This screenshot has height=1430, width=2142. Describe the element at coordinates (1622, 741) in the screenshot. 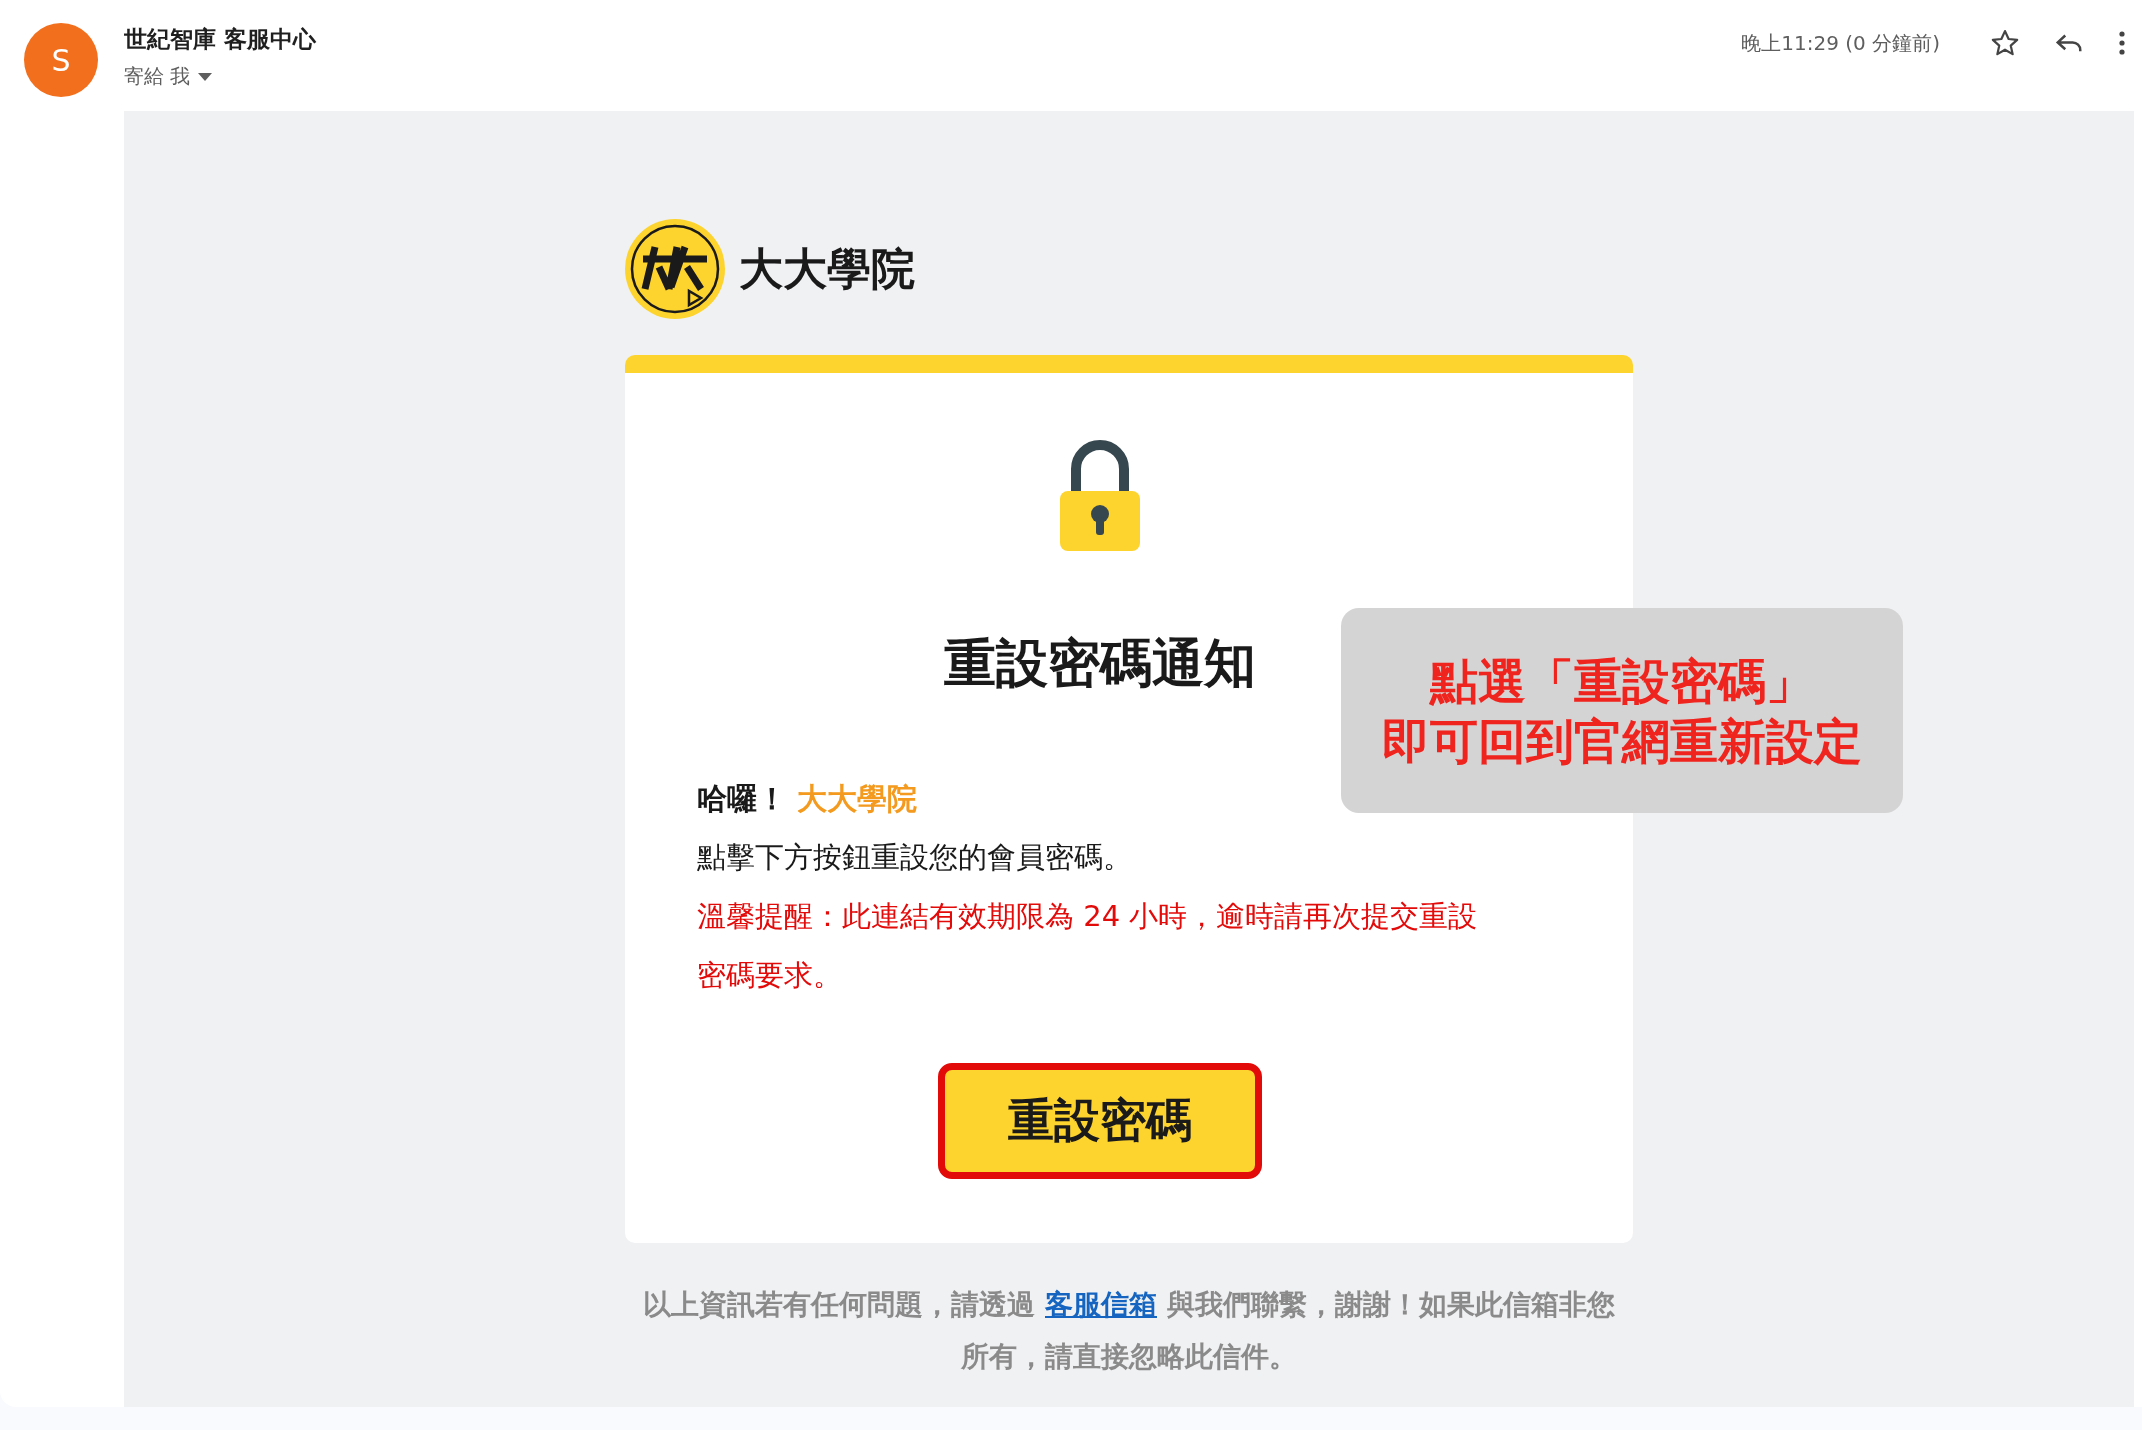

I see `callout-text: 即可回到官網重新設定` at that location.